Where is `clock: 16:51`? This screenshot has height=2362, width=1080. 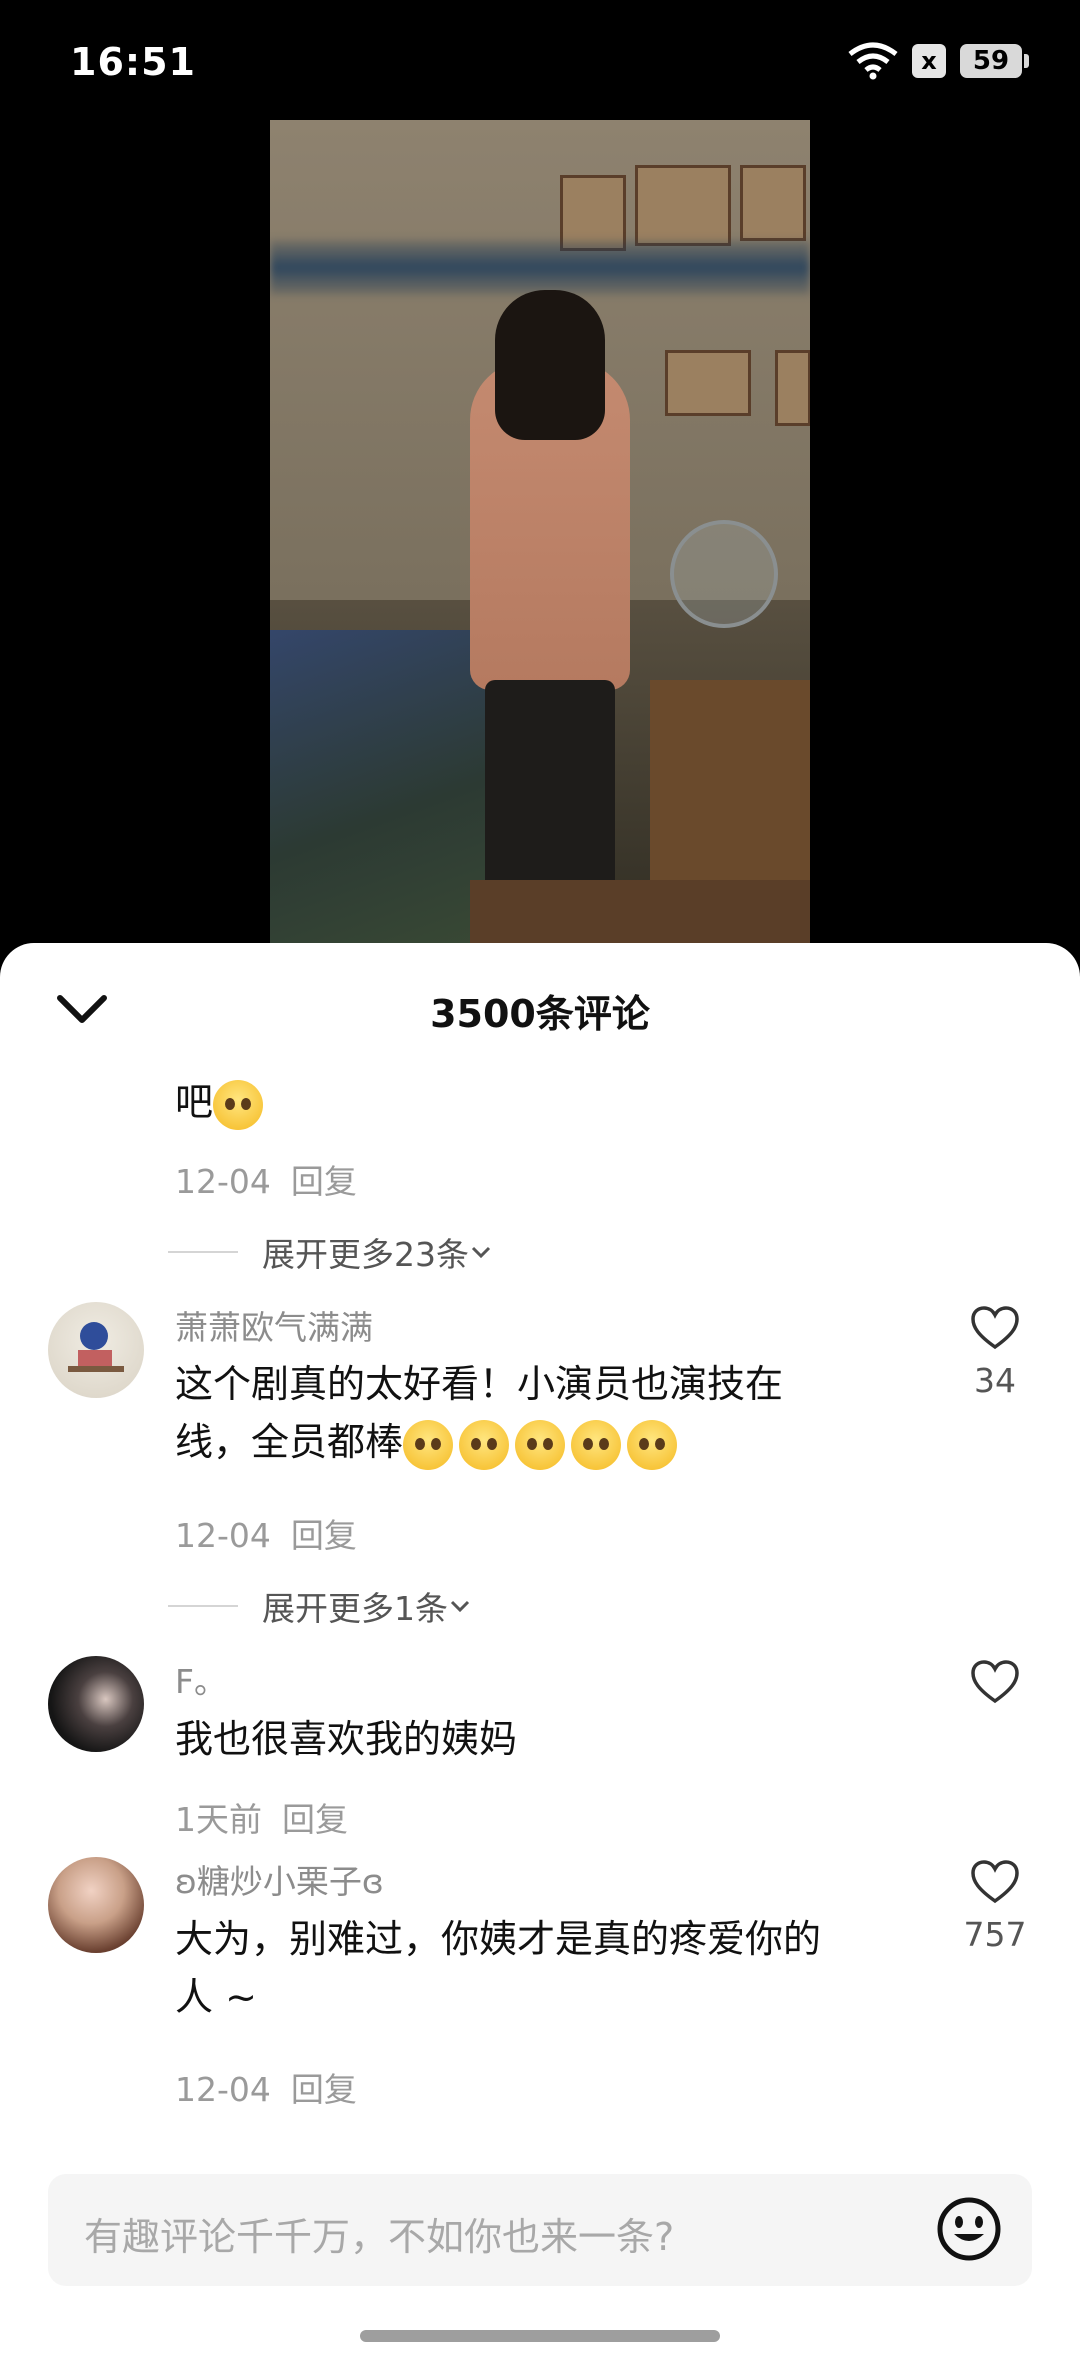
clock: 16:51 is located at coordinates (133, 62).